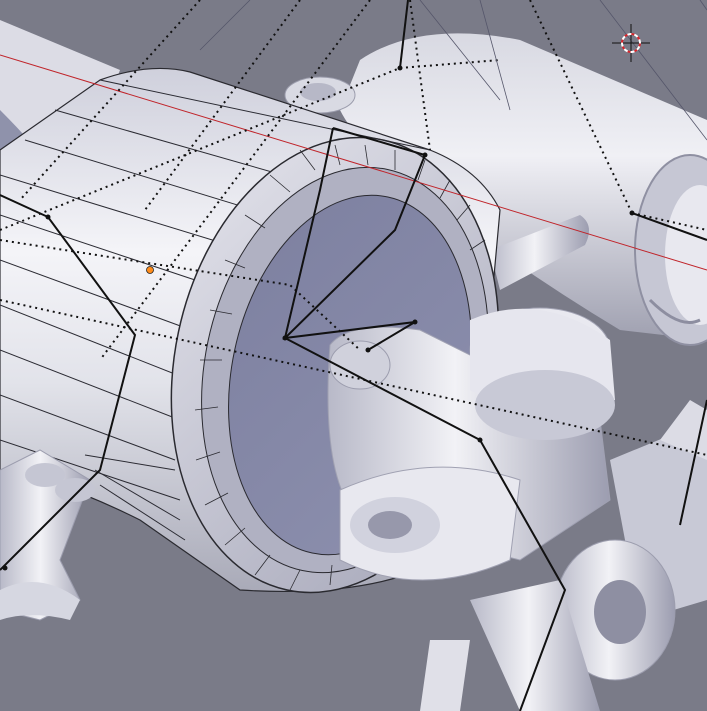 The height and width of the screenshot is (711, 707). Describe the element at coordinates (150, 270) in the screenshot. I see `object-origin-dot` at that location.